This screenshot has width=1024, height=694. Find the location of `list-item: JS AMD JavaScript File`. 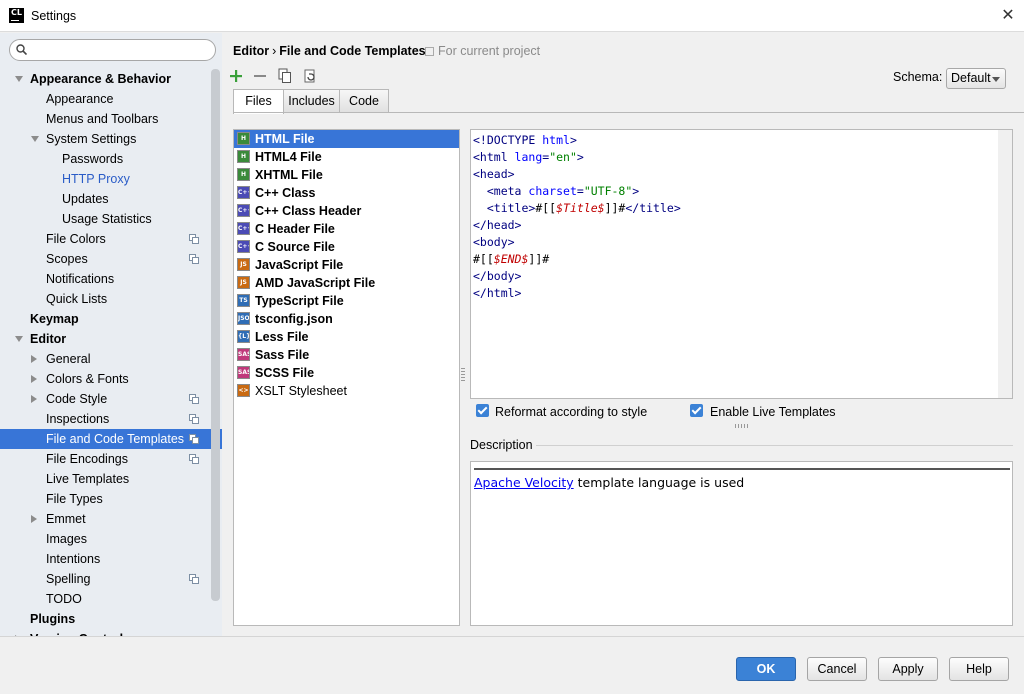

list-item: JS AMD JavaScript File is located at coordinates (346, 283).